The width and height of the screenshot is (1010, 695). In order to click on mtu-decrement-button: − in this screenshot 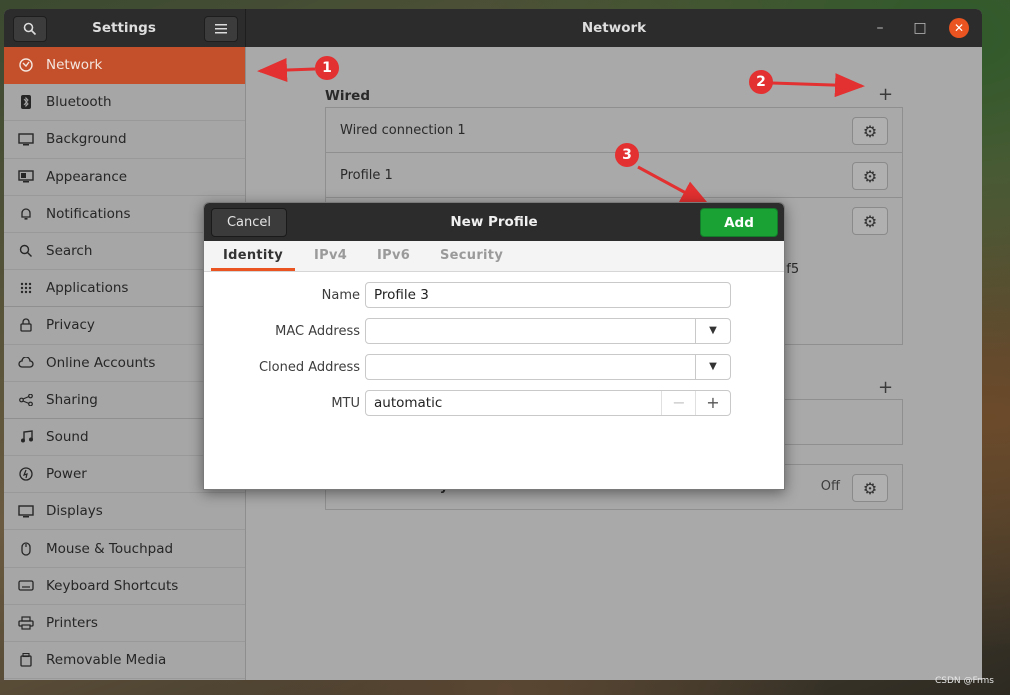, I will do `click(678, 403)`.